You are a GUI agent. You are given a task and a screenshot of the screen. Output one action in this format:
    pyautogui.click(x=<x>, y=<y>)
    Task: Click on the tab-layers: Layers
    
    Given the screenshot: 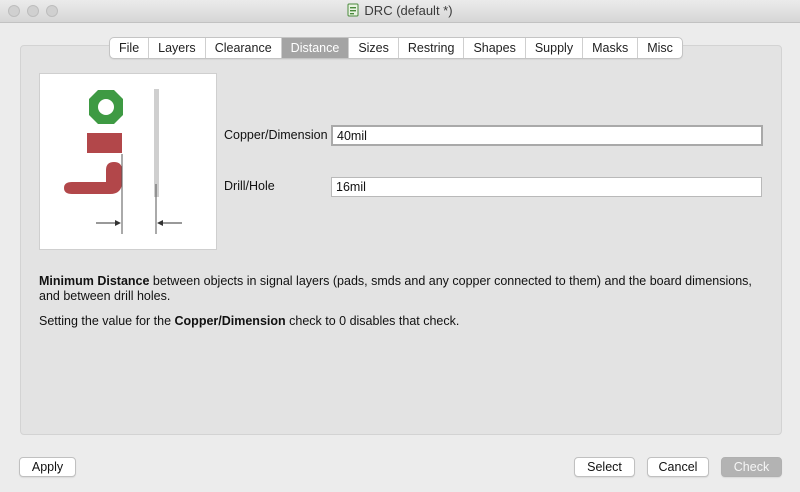 What is the action you would take?
    pyautogui.click(x=177, y=48)
    